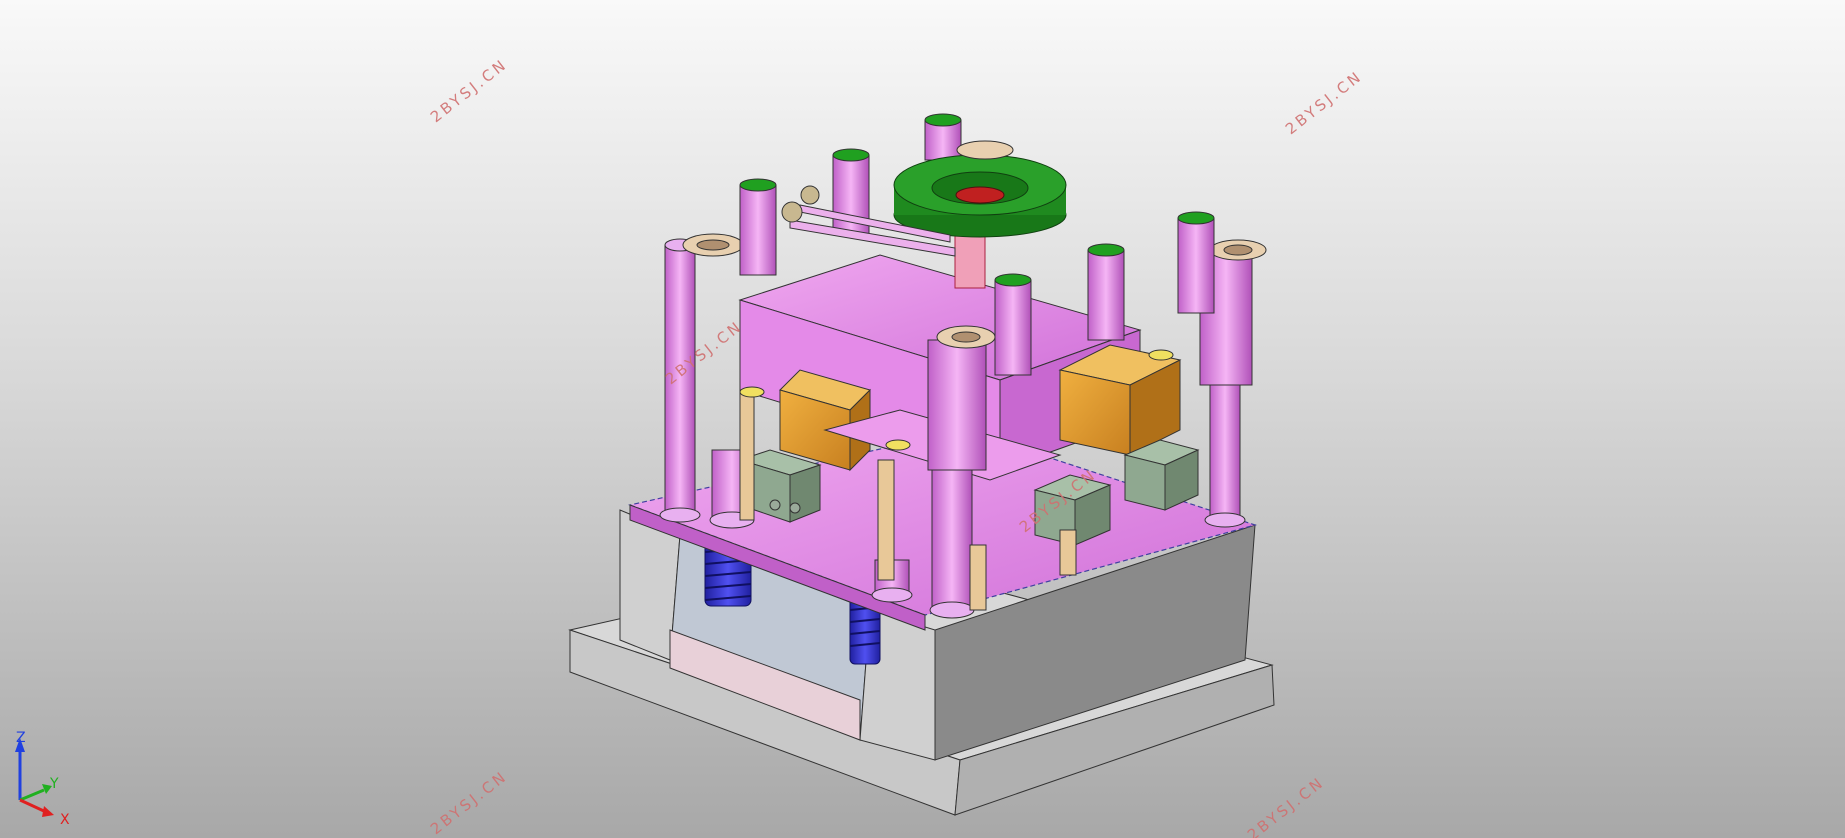 This screenshot has width=1845, height=838. What do you see at coordinates (1161, 475) in the screenshot?
I see `lock-block-right` at bounding box center [1161, 475].